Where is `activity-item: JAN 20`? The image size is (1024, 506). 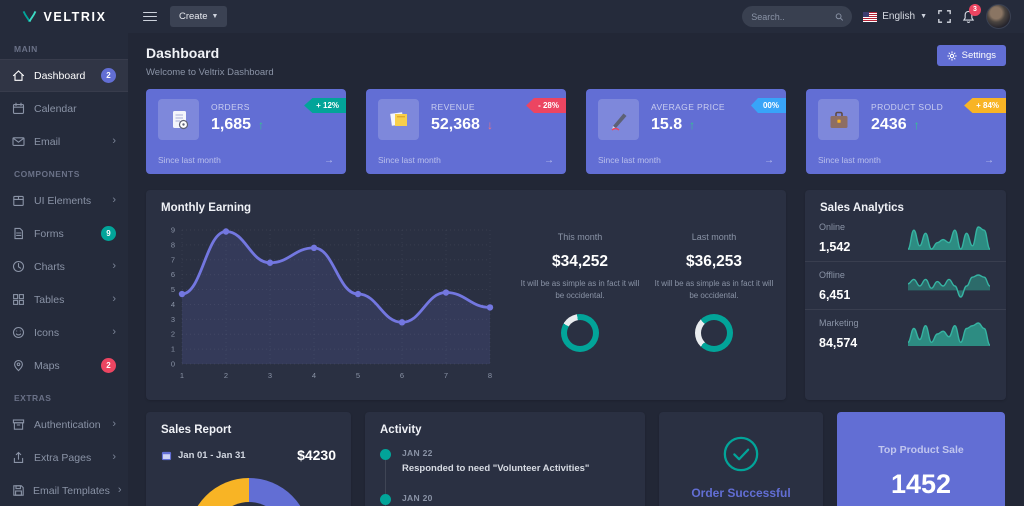 activity-item: JAN 20 is located at coordinates (505, 499).